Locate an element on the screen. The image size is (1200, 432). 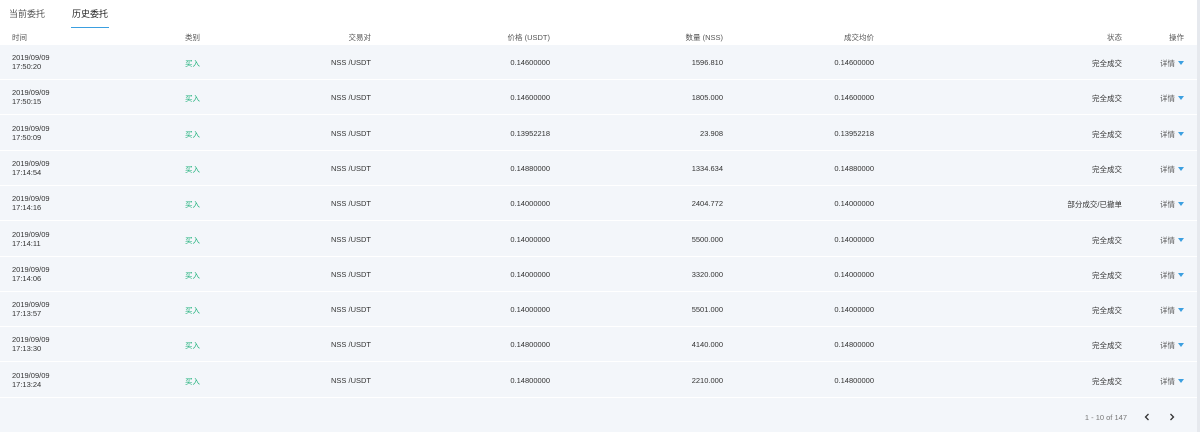
order-average-price: 0.14880000 is located at coordinates (854, 168).